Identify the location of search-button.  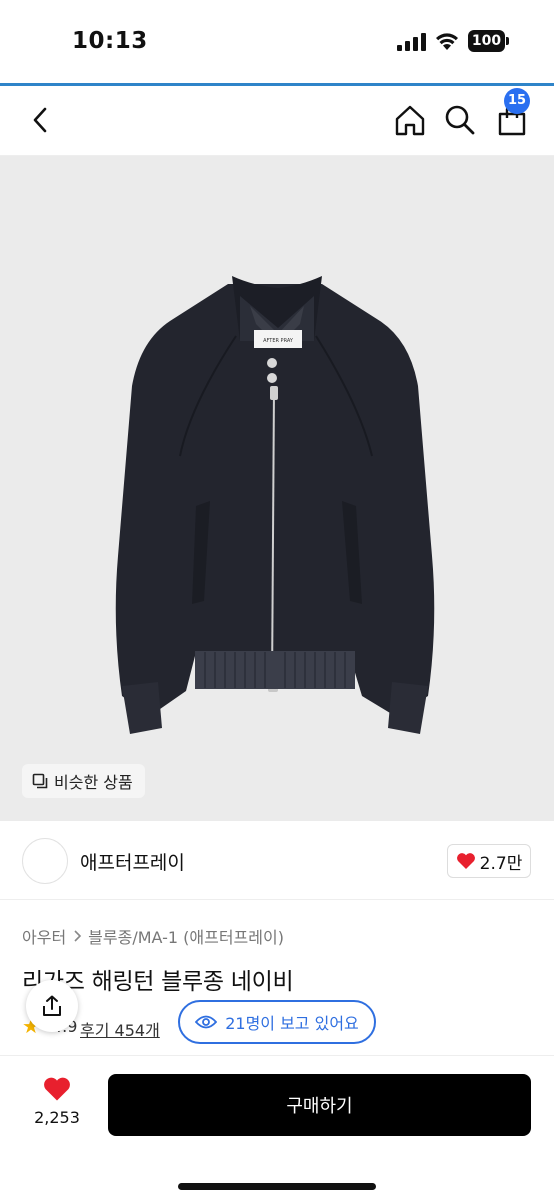
(460, 120).